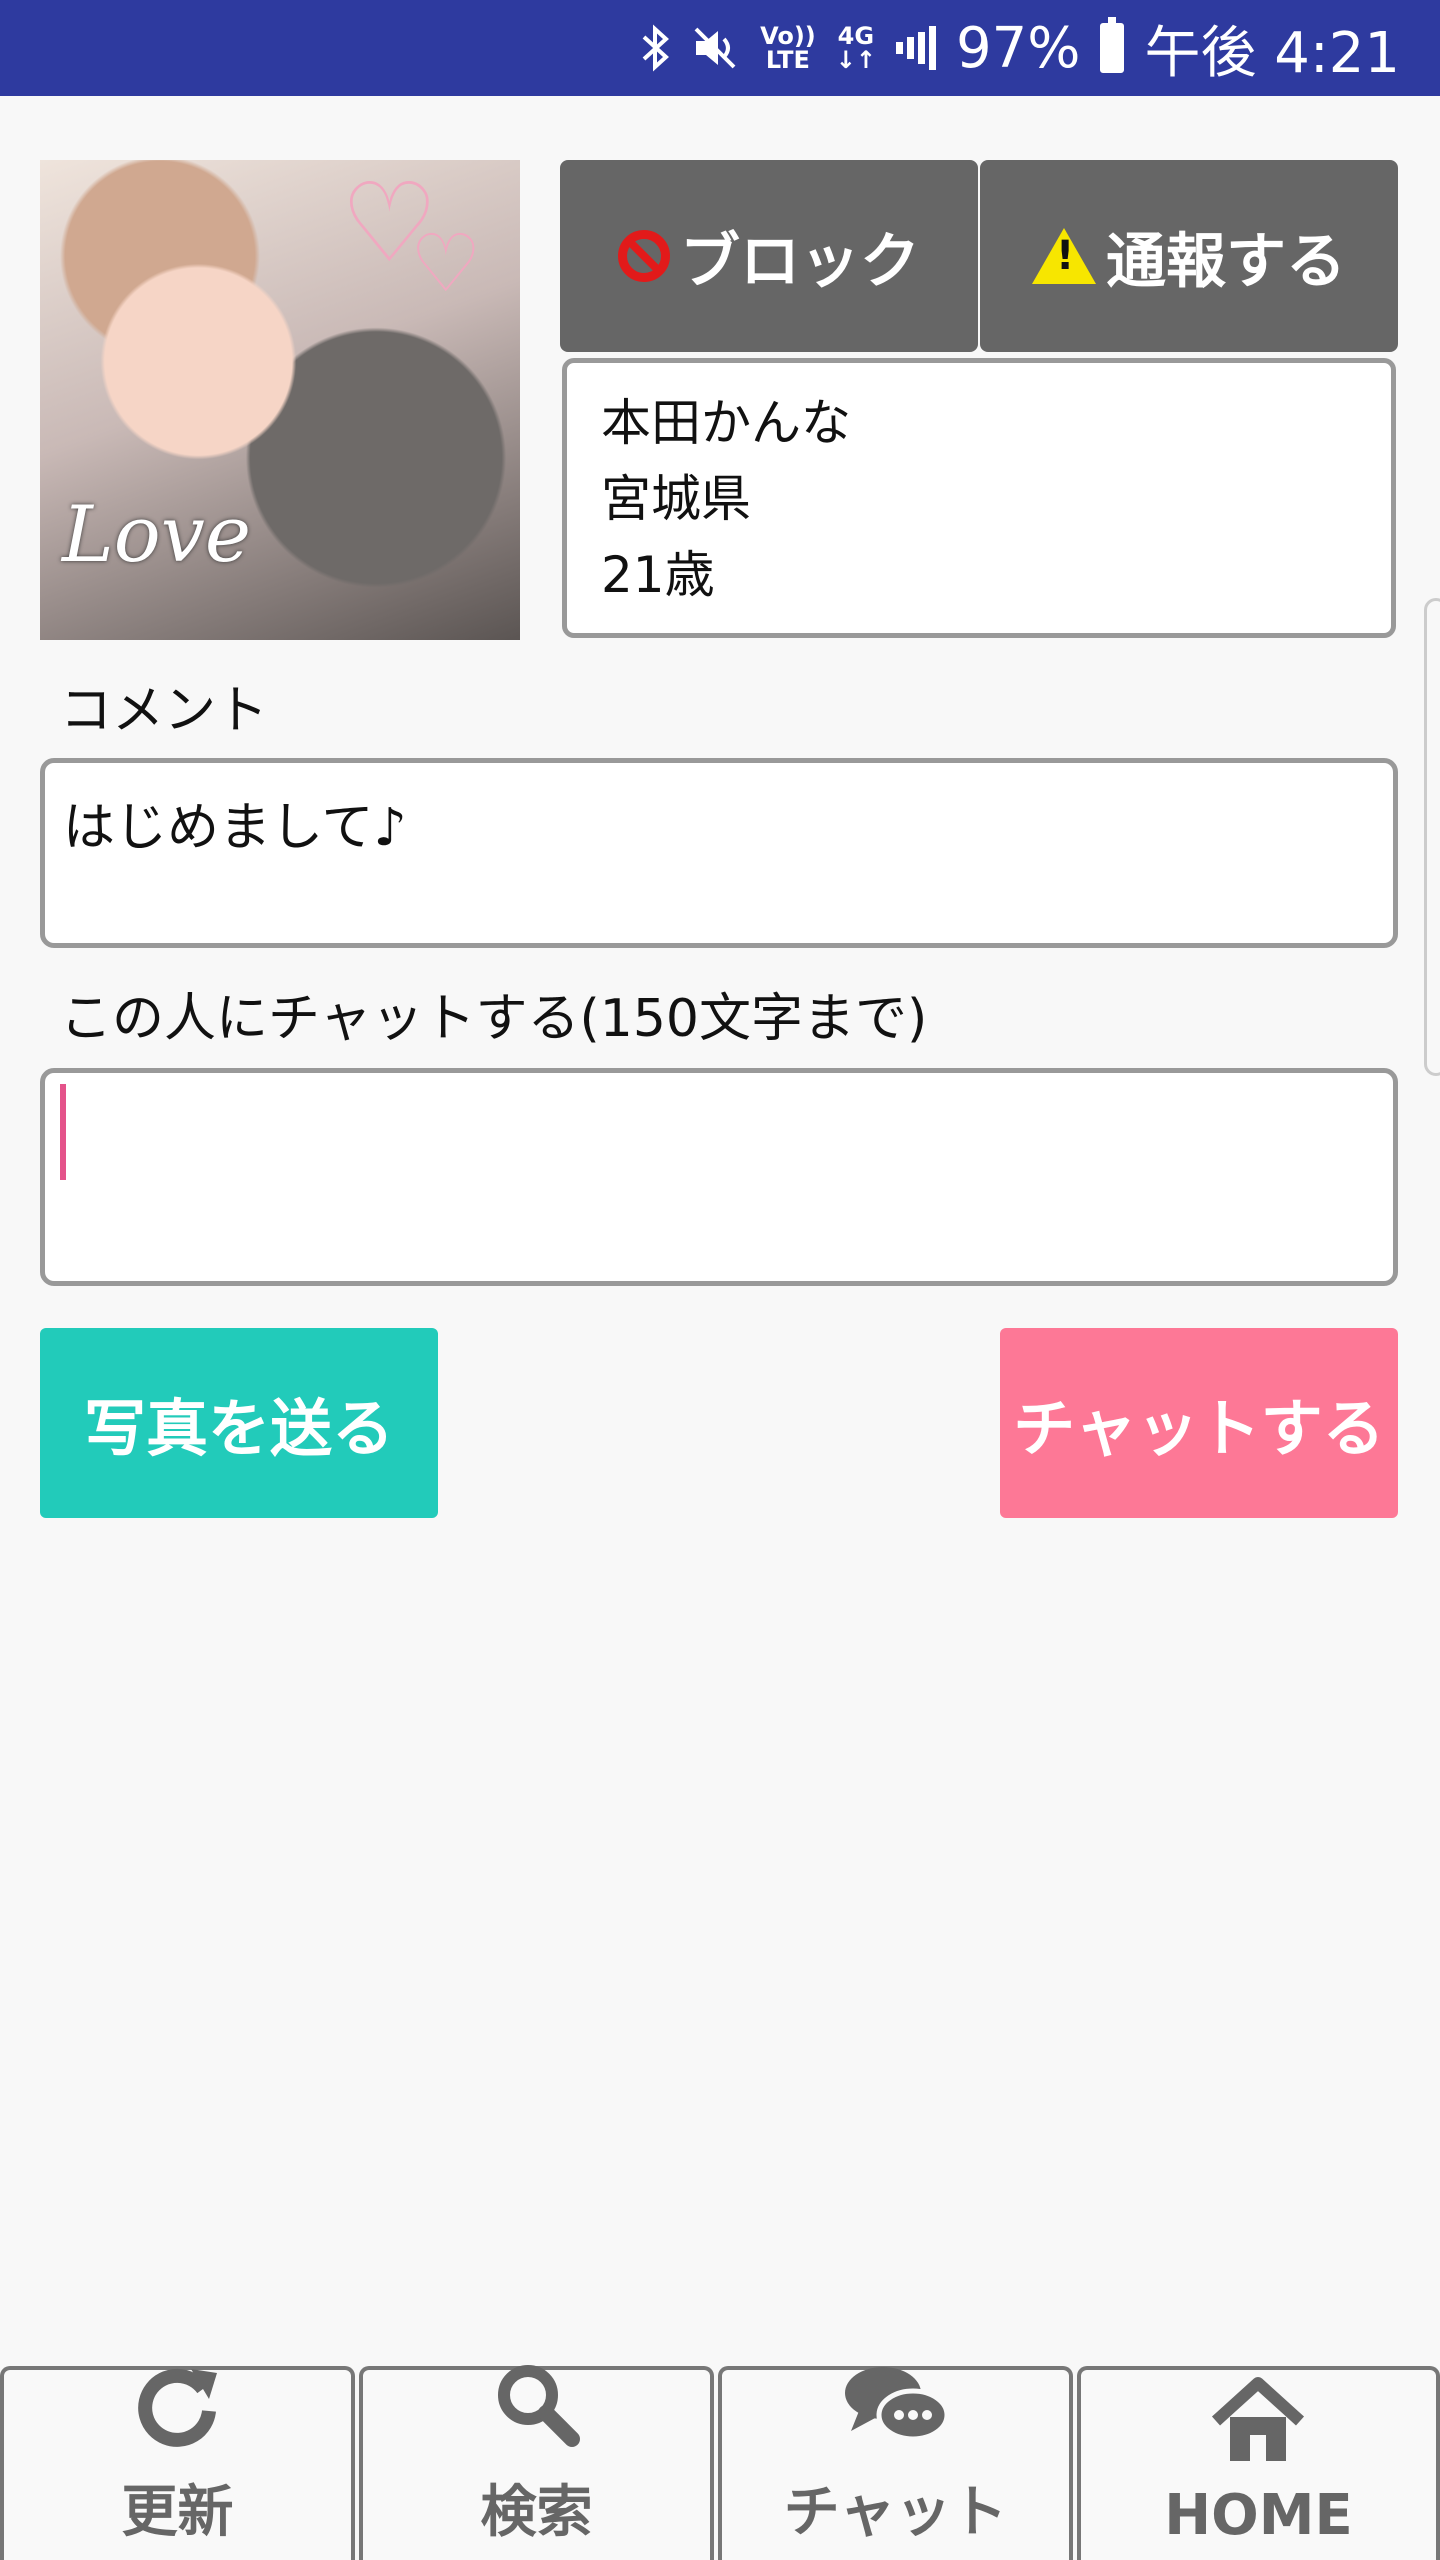 This screenshot has height=2560, width=1440. Describe the element at coordinates (644, 256) in the screenshot. I see `prohibited-icon` at that location.